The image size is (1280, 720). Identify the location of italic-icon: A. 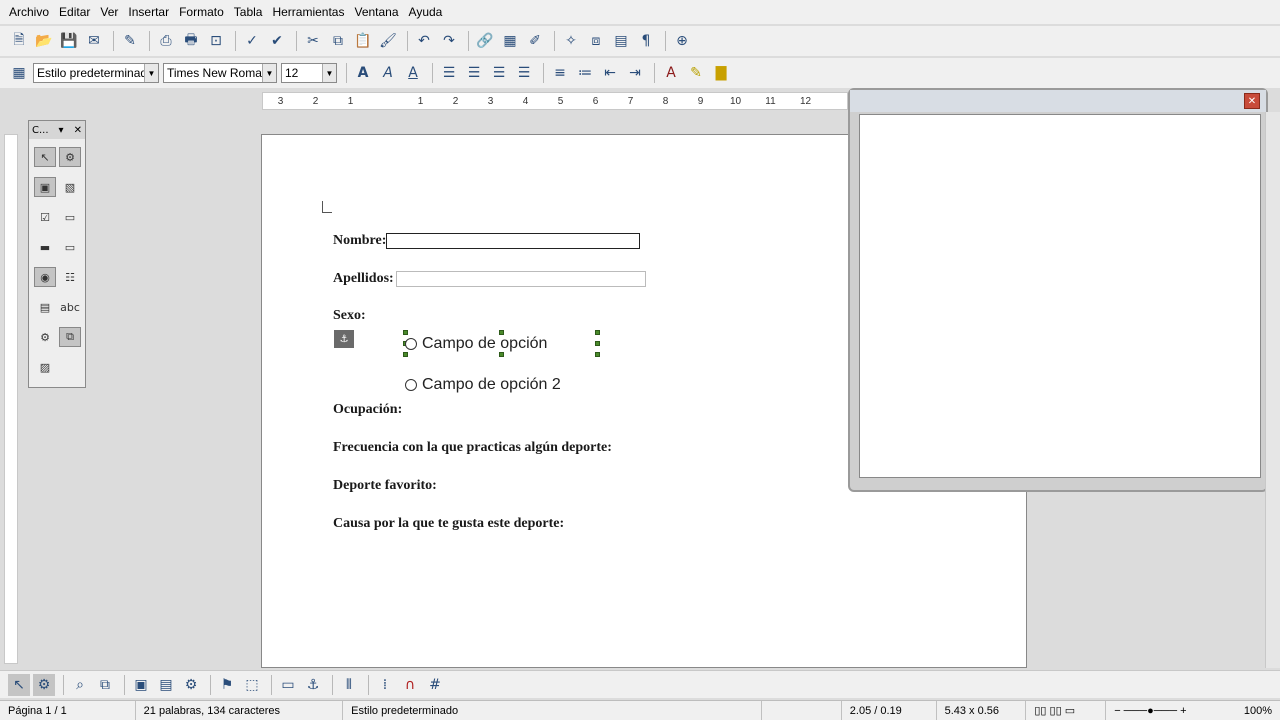
(388, 73).